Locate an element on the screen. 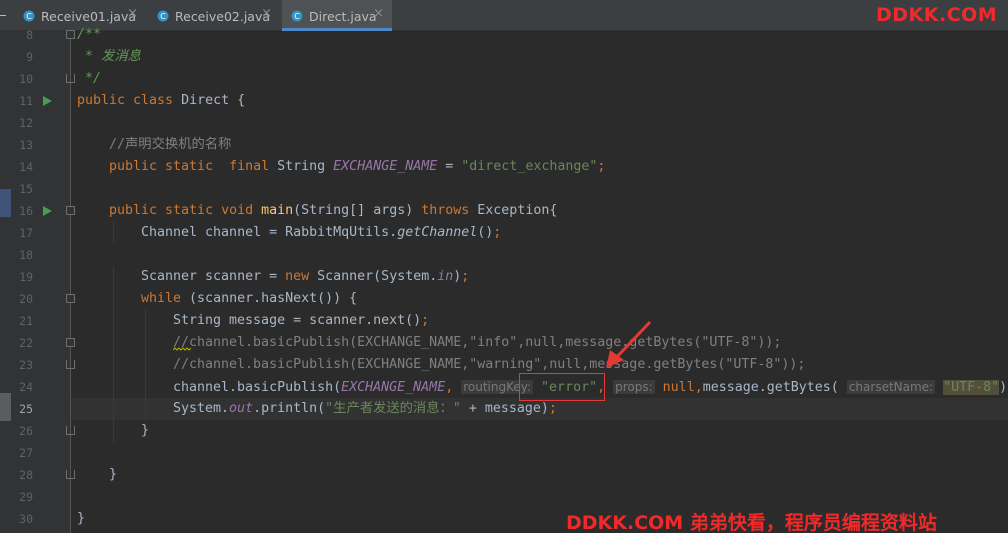 The image size is (1008, 533). code-token: public class is located at coordinates (129, 100).